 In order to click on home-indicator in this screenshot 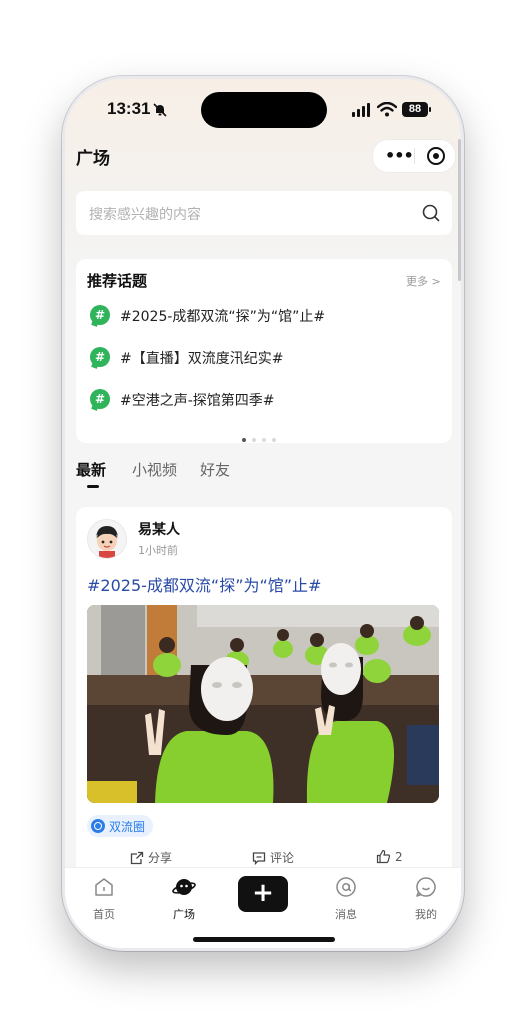, I will do `click(264, 939)`.